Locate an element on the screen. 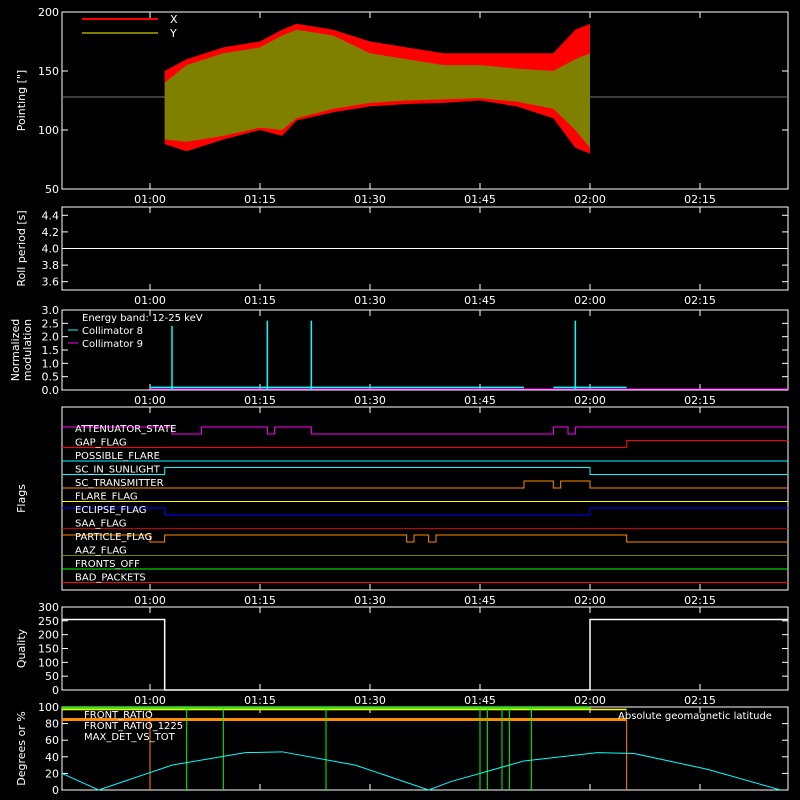 The height and width of the screenshot is (800, 800). pointing-ytick-label: 100 is located at coordinates (48, 130).